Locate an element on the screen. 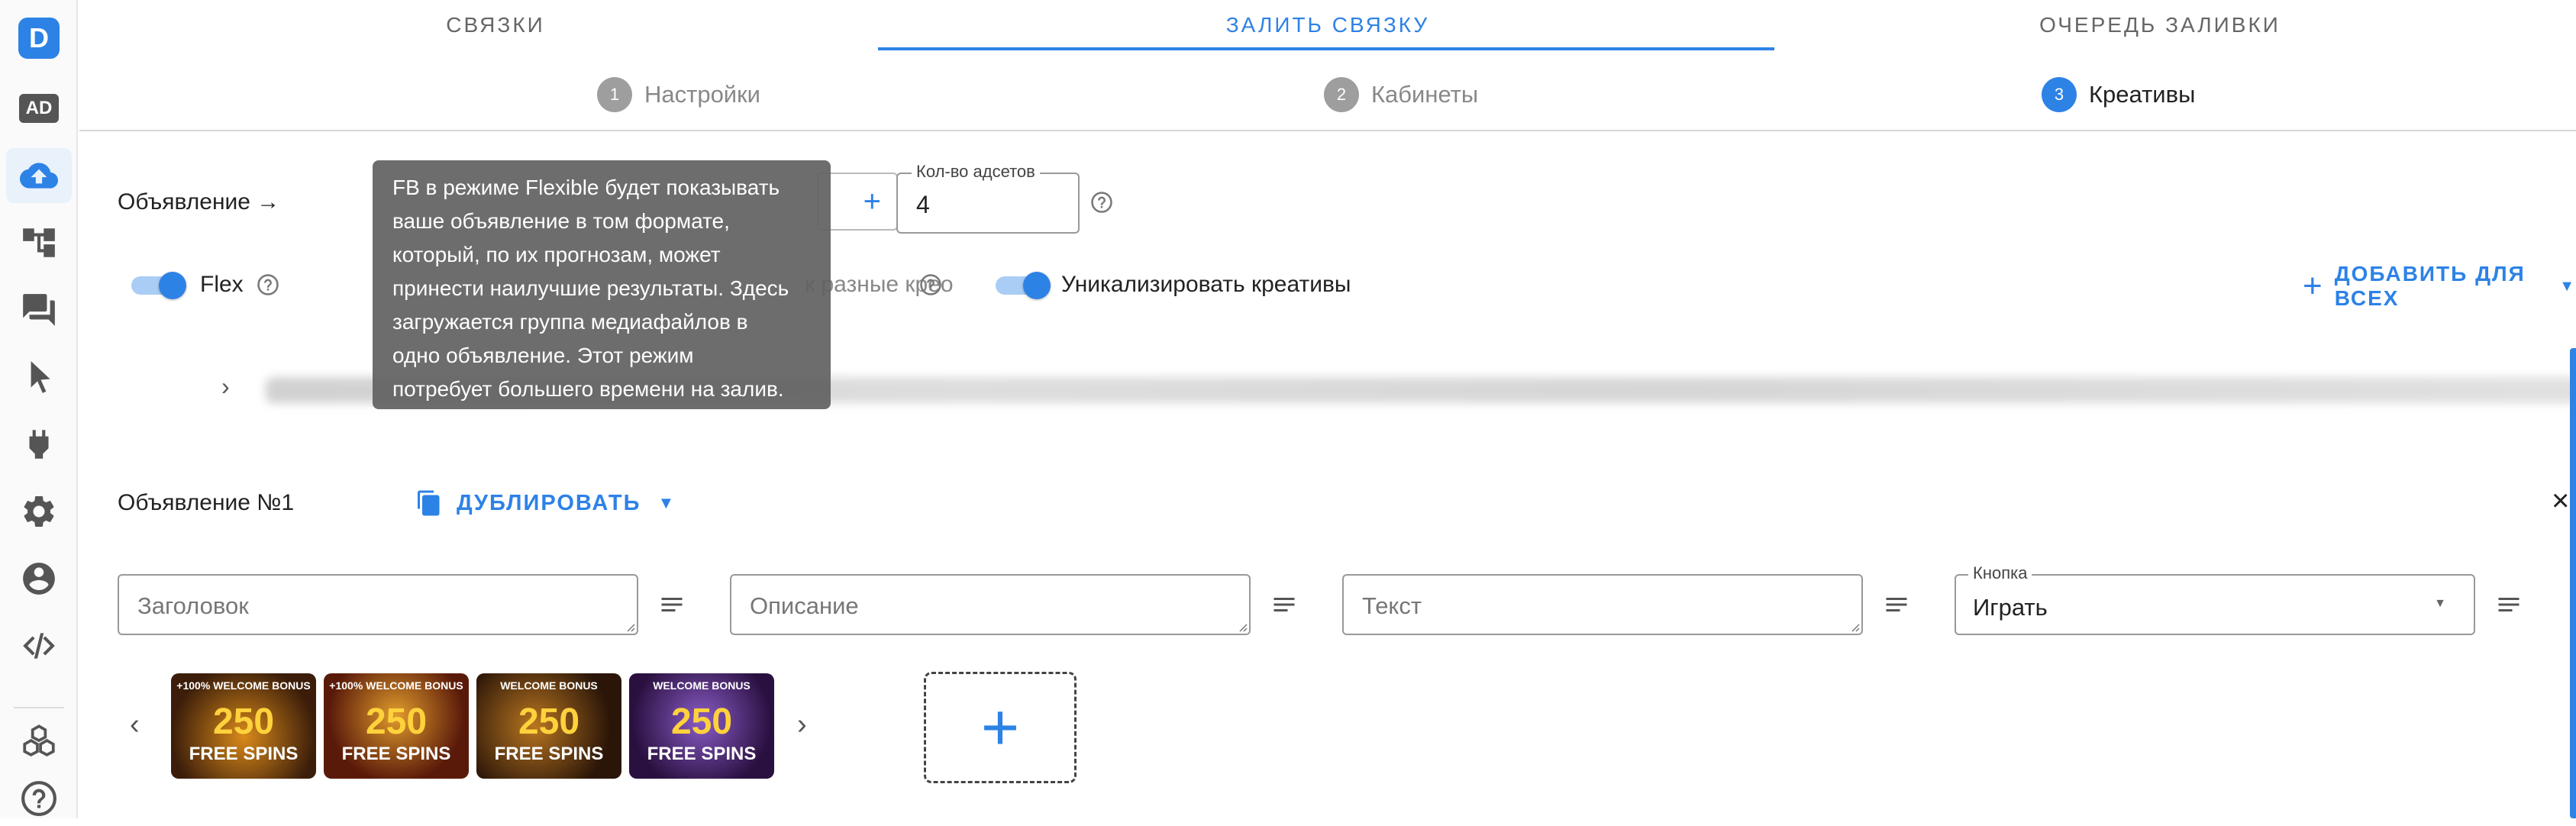 This screenshot has height=826, width=2576. sidebar-item-structure is located at coordinates (39, 242).